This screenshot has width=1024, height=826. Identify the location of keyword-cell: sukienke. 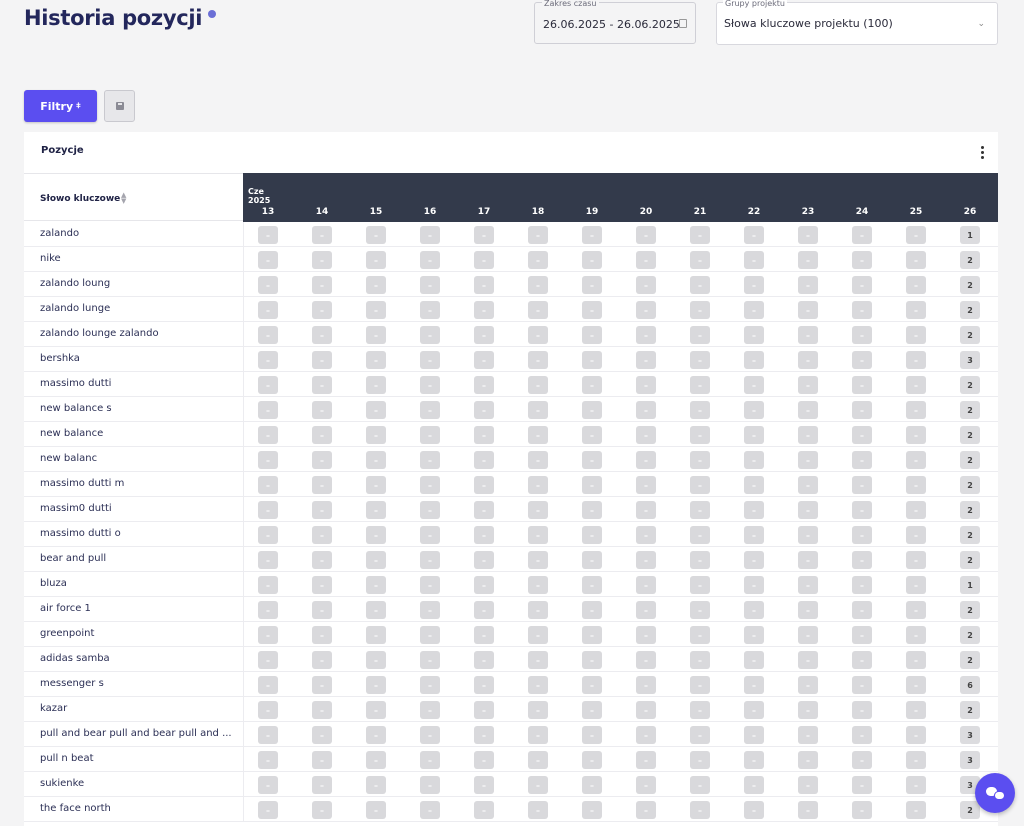
(140, 783).